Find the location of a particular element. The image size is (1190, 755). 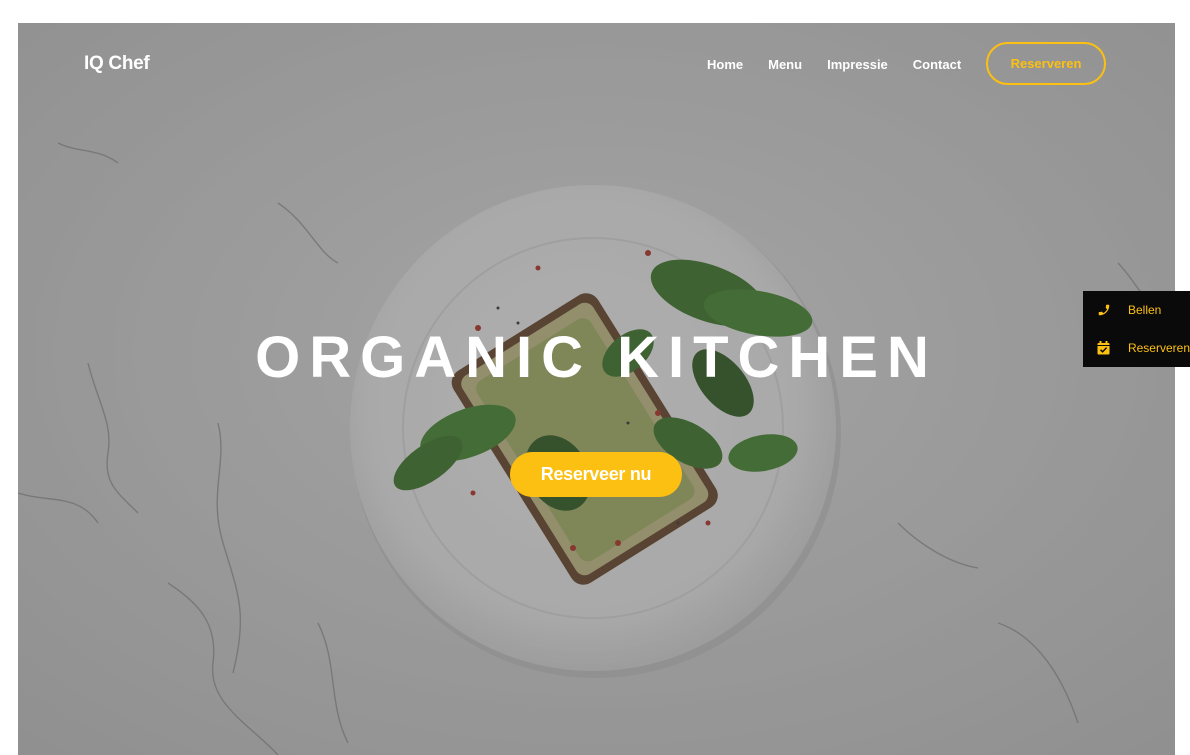

side-item-call-label: Bellen is located at coordinates (1145, 310).